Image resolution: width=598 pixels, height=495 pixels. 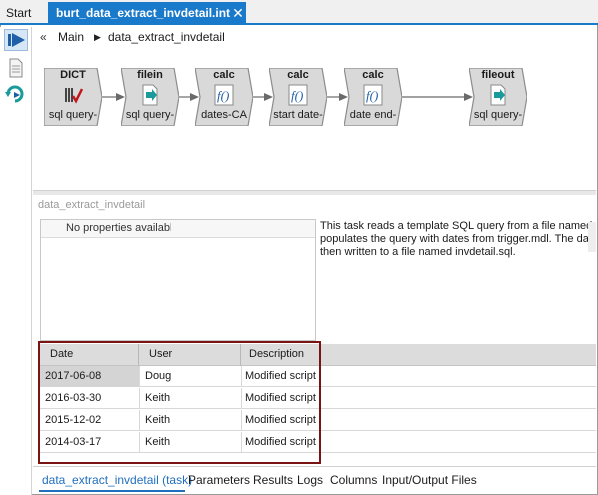 I want to click on tab-parameters: Parameters, so click(x=219, y=480).